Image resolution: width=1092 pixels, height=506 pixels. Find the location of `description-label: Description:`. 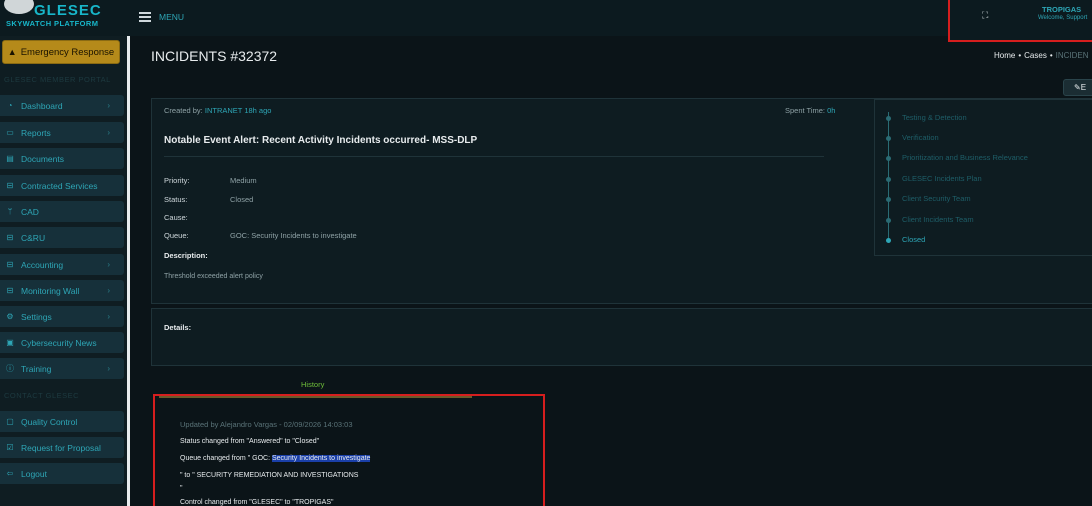

description-label: Description: is located at coordinates (186, 255).